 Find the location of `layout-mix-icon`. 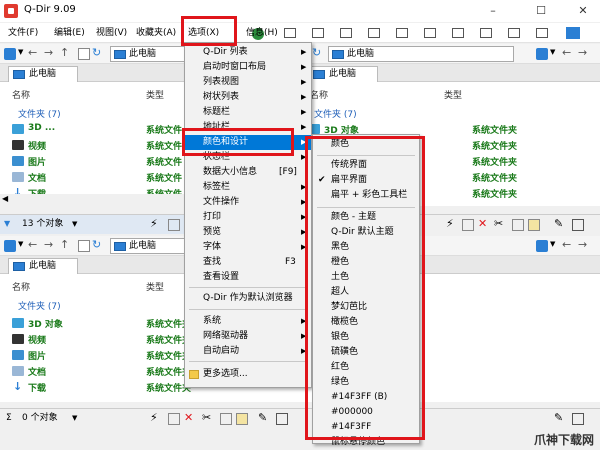

layout-mix-icon is located at coordinates (542, 33).